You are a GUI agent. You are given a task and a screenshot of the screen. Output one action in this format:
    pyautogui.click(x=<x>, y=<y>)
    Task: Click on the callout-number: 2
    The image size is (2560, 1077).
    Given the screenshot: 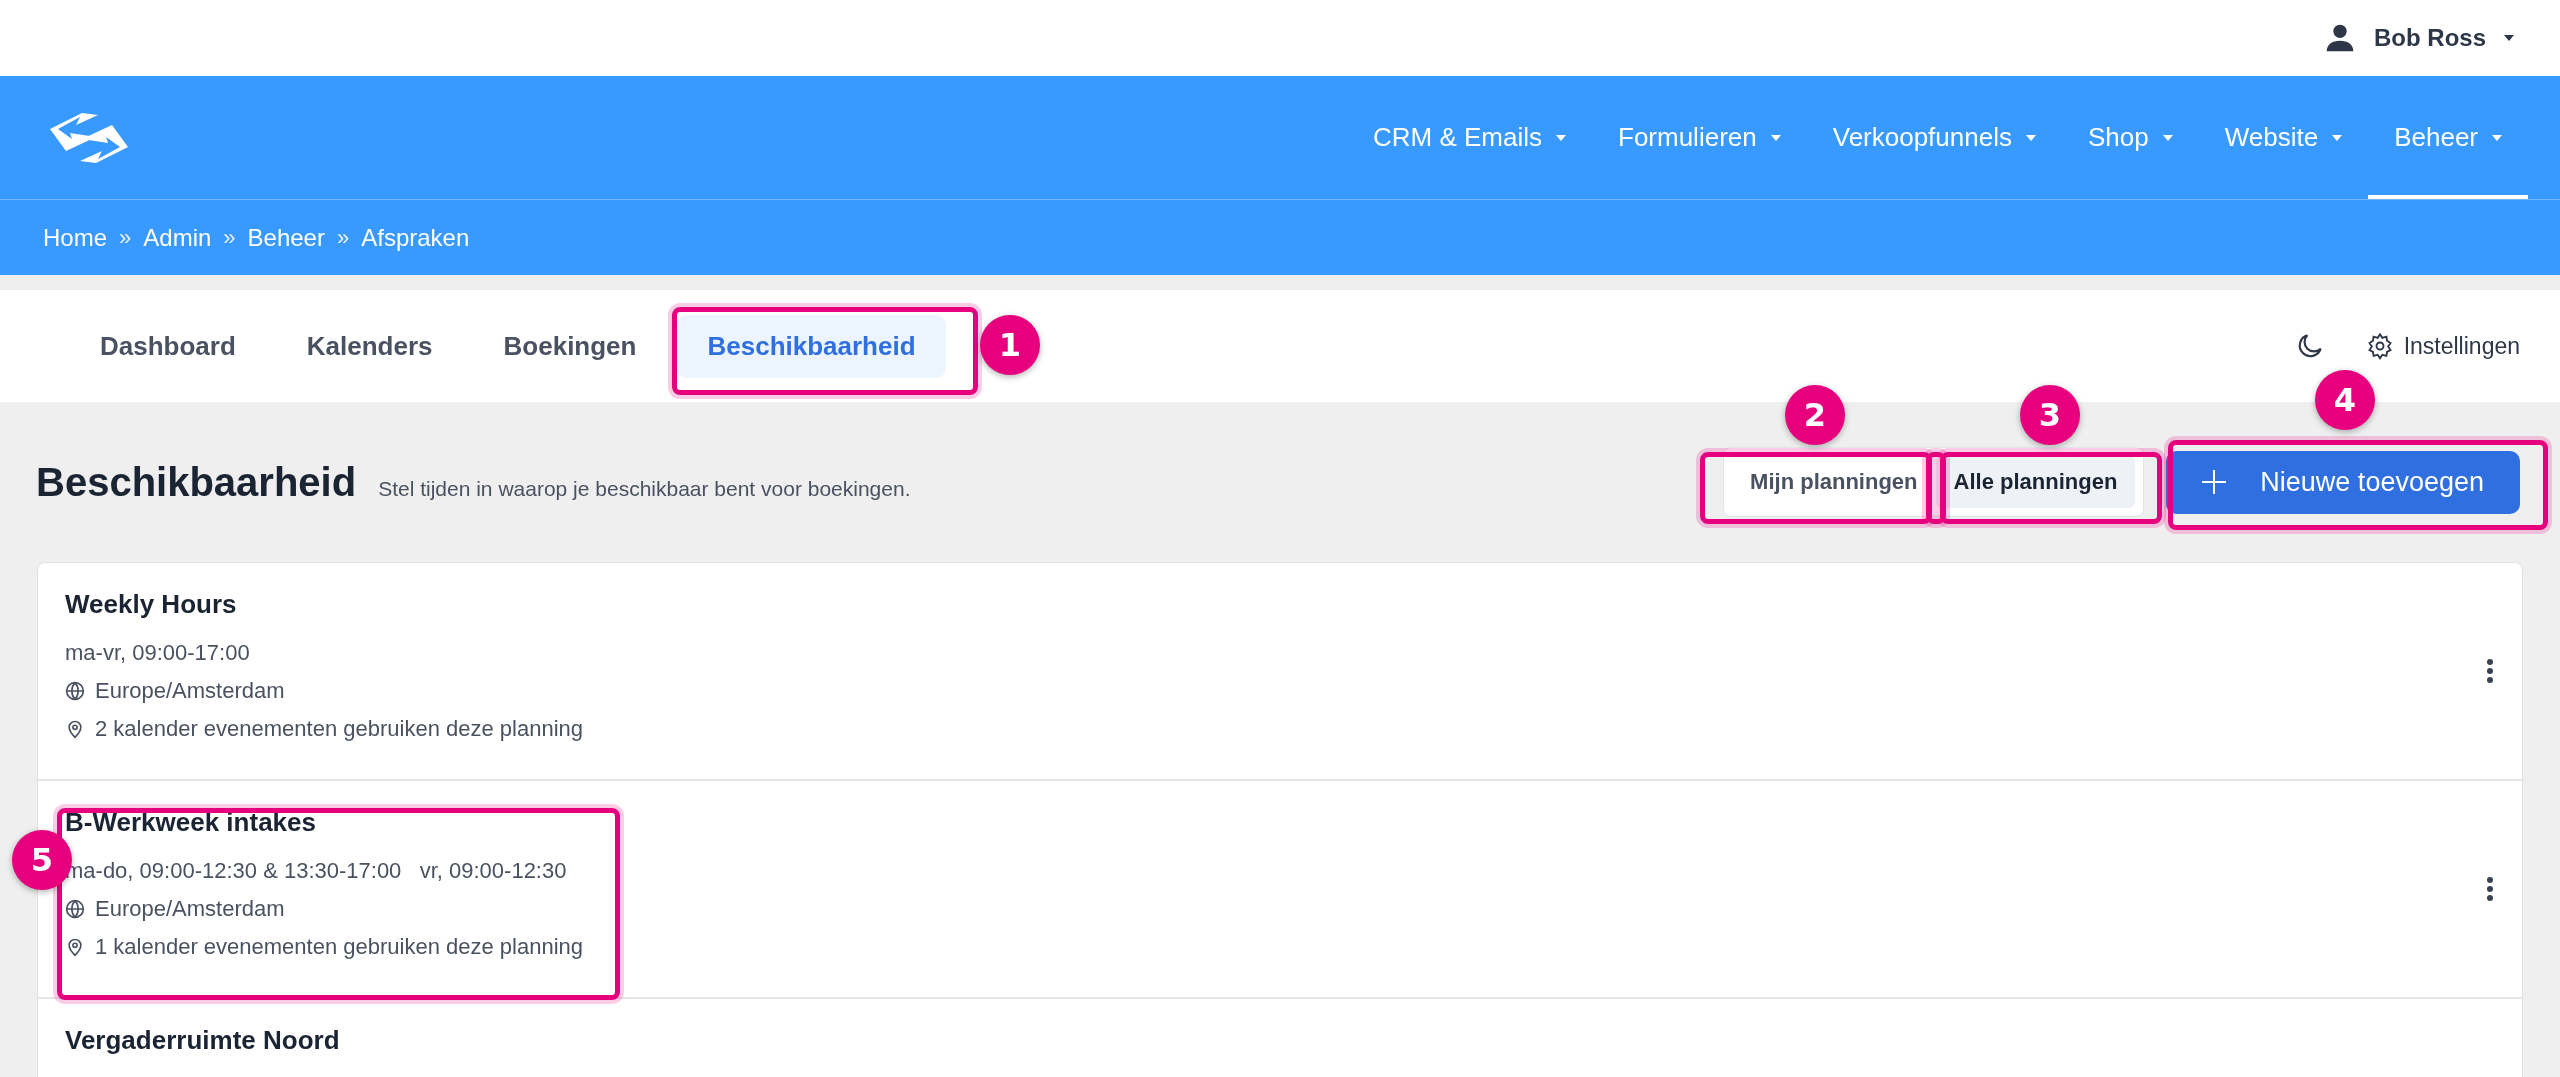 What is the action you would take?
    pyautogui.click(x=1815, y=415)
    